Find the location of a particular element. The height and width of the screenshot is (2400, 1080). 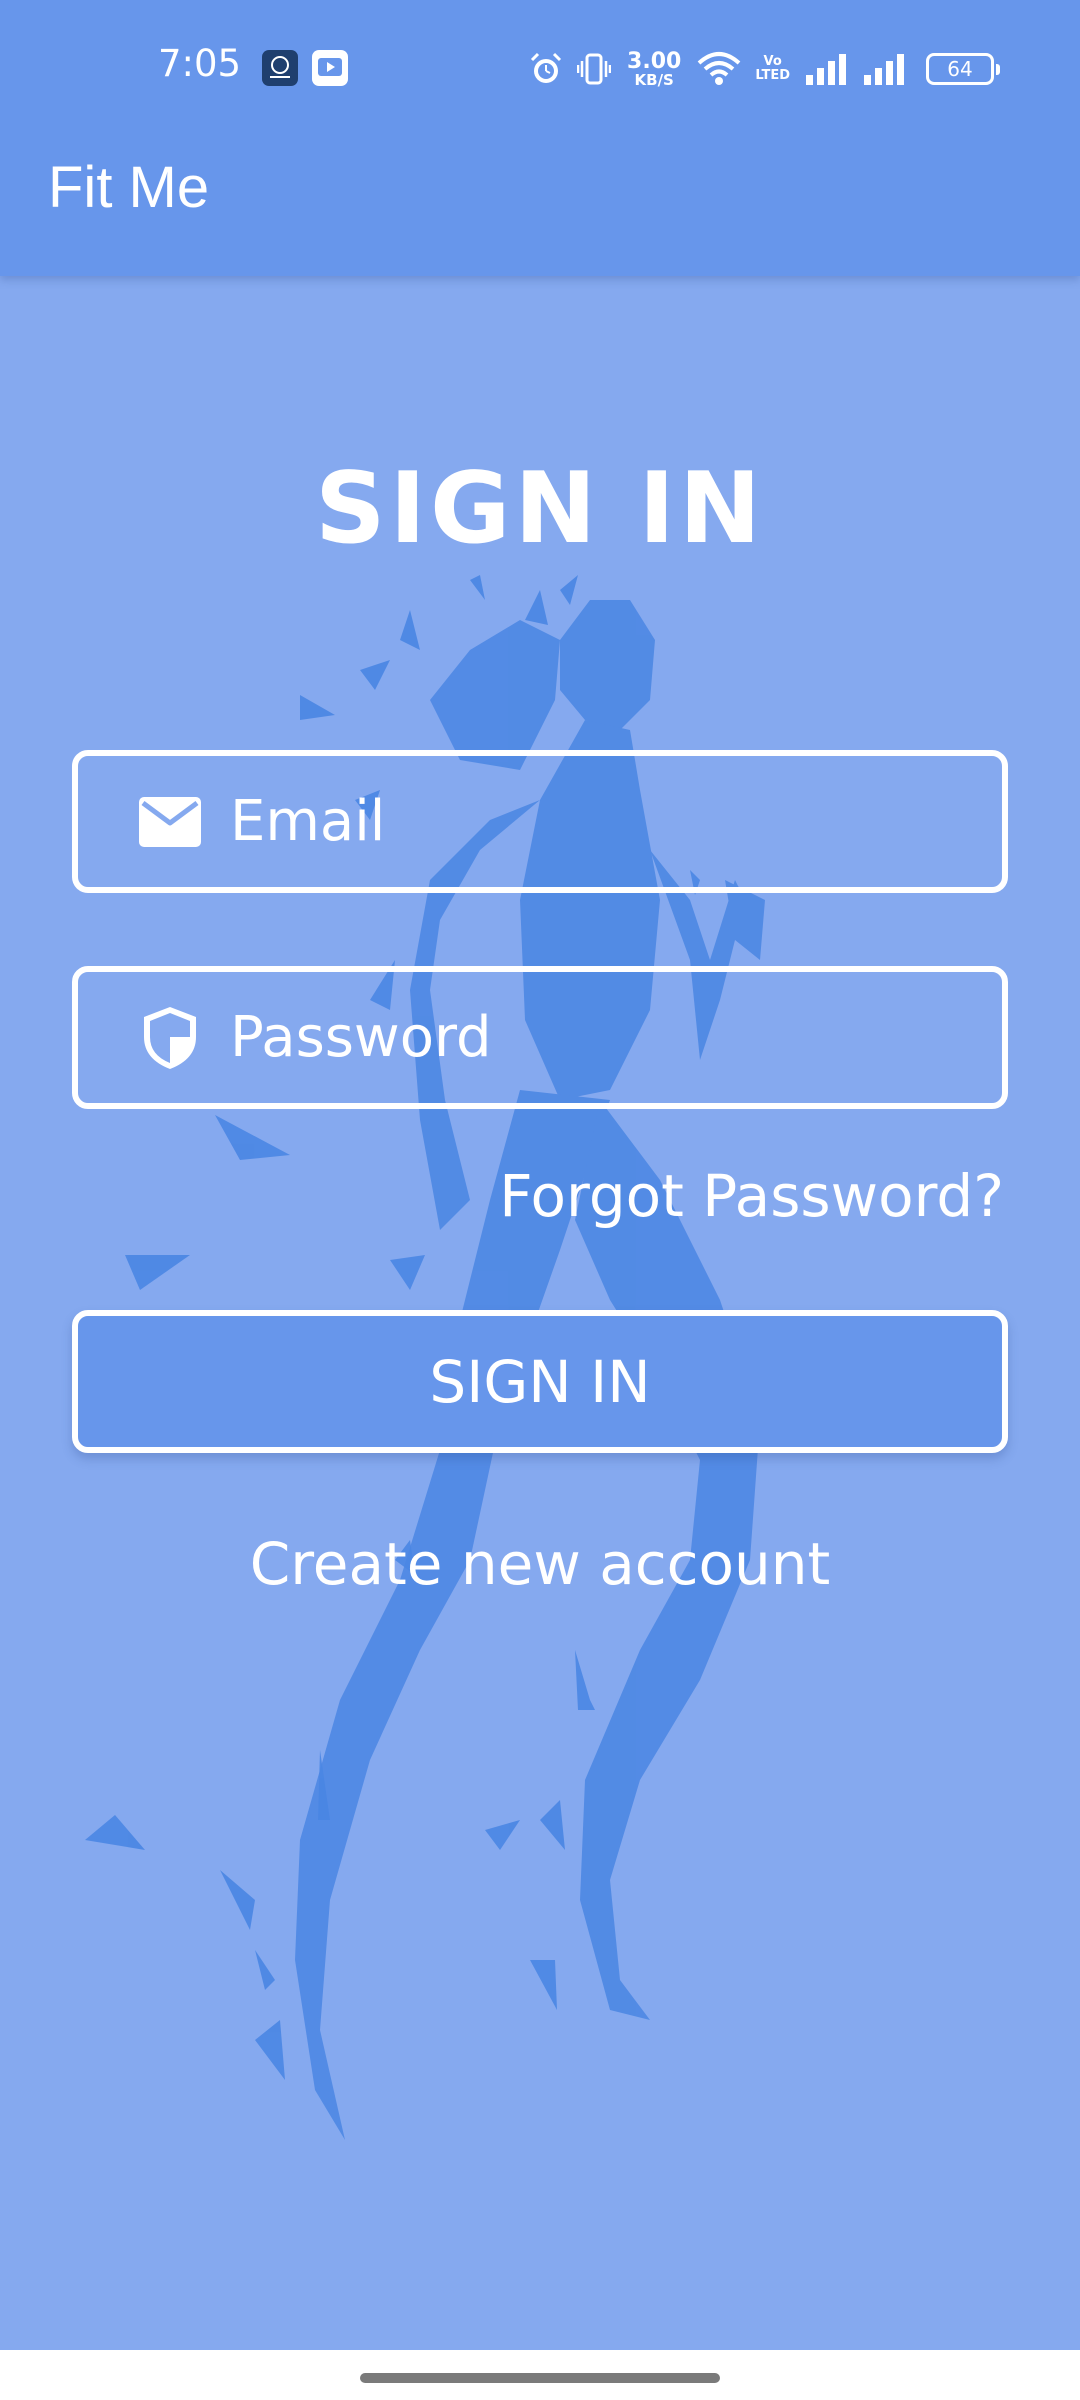

email-input is located at coordinates (590, 821).